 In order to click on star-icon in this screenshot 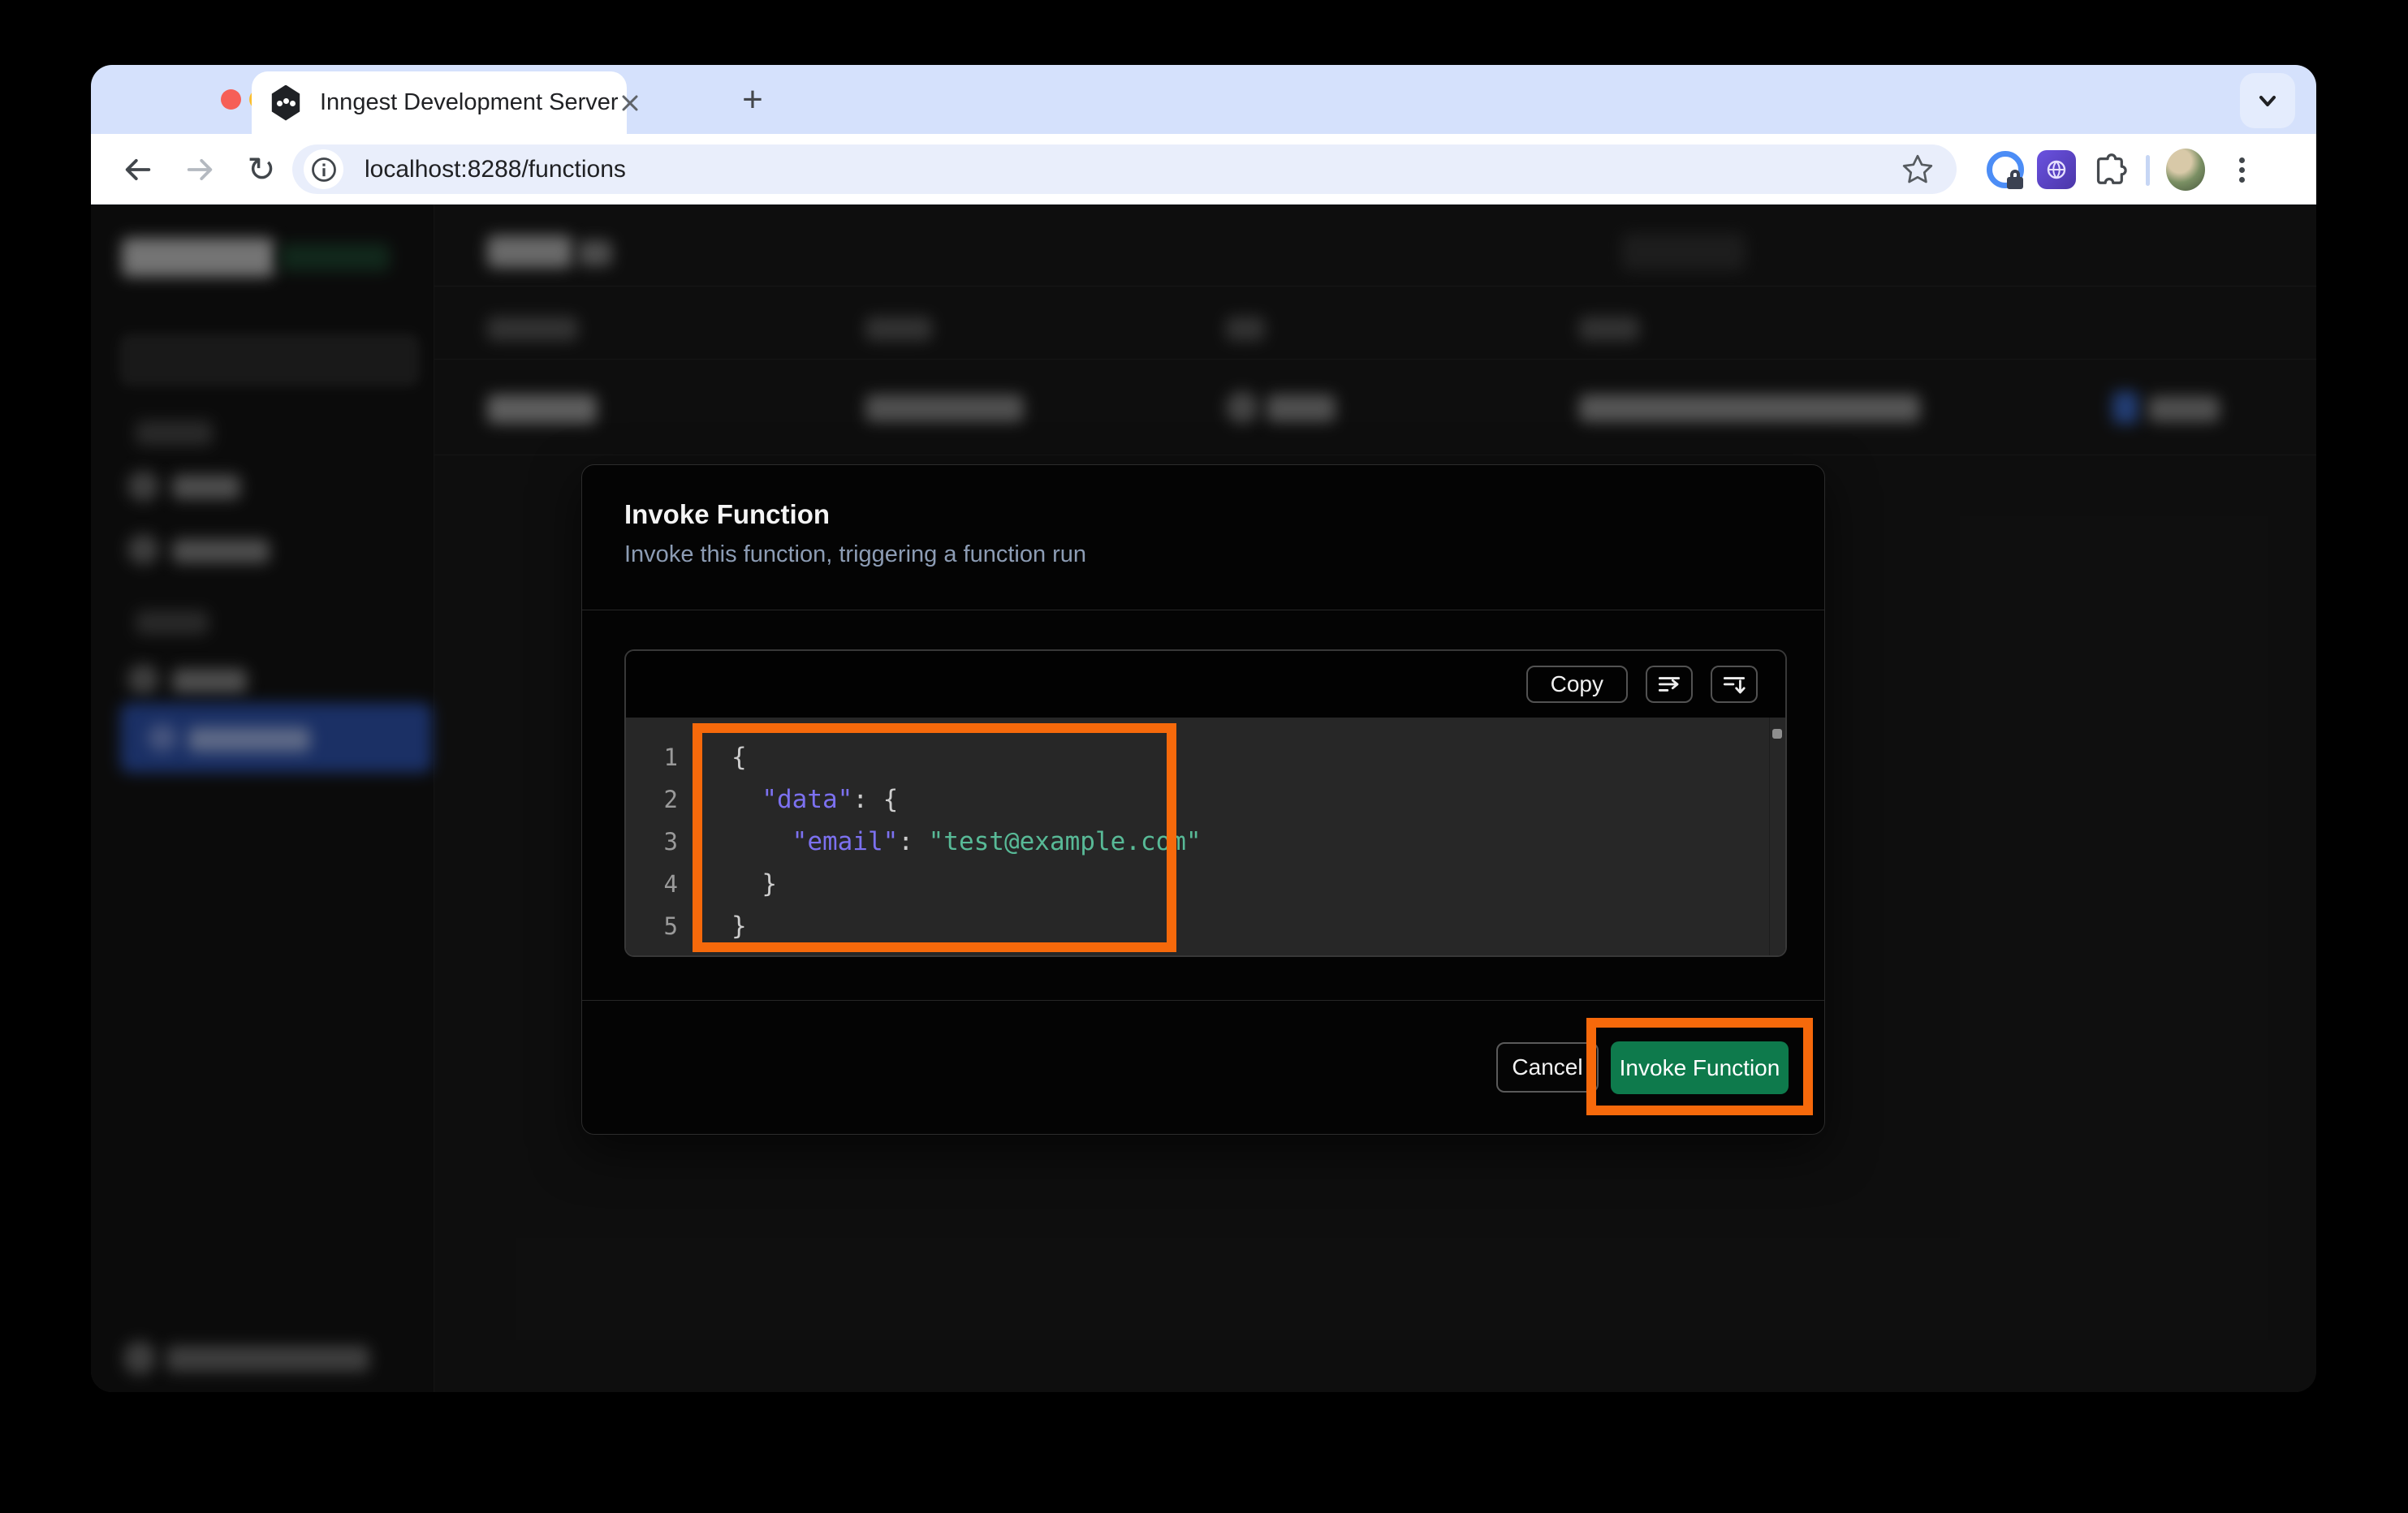, I will do `click(1917, 168)`.